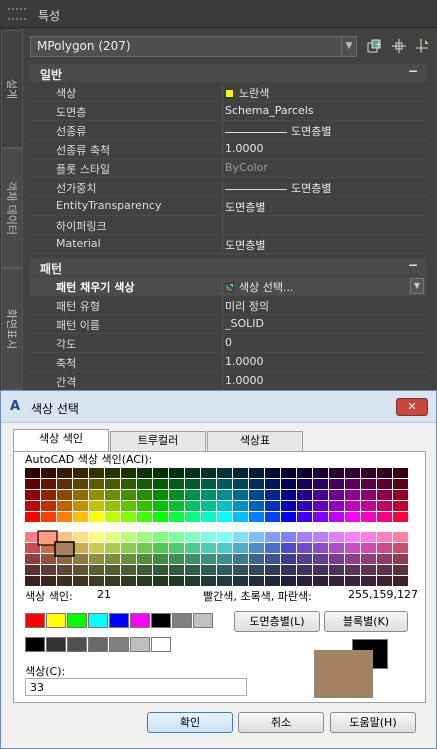 The image size is (437, 749). What do you see at coordinates (17, 14) in the screenshot?
I see `grip-icon` at bounding box center [17, 14].